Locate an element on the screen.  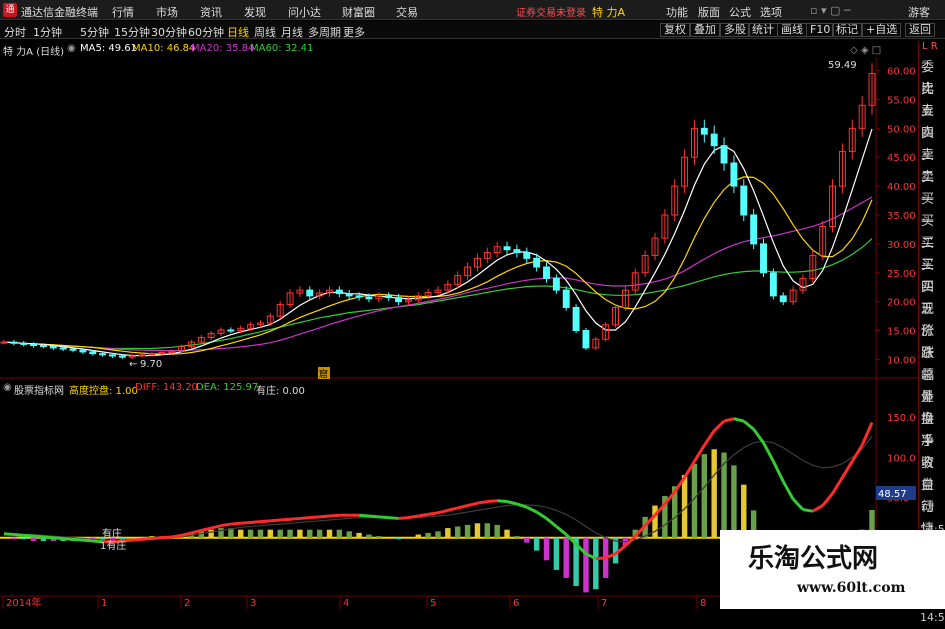
btn-tongji: 统计 is located at coordinates (763, 30).